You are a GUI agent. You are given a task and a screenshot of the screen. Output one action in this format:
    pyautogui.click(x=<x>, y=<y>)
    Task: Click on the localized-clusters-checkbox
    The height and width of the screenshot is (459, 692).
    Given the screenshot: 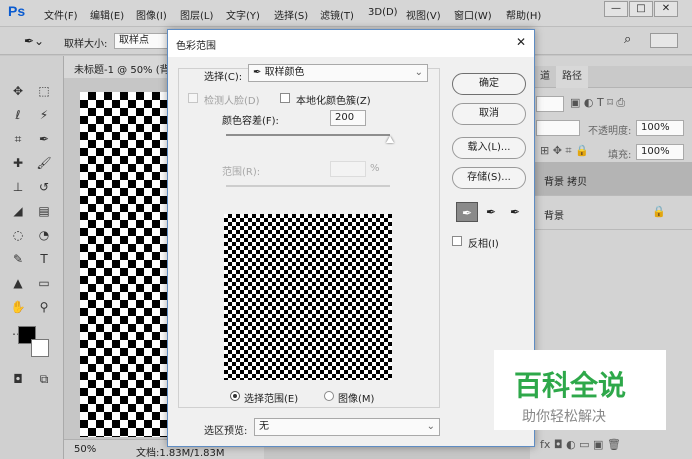 What is the action you would take?
    pyautogui.click(x=285, y=98)
    